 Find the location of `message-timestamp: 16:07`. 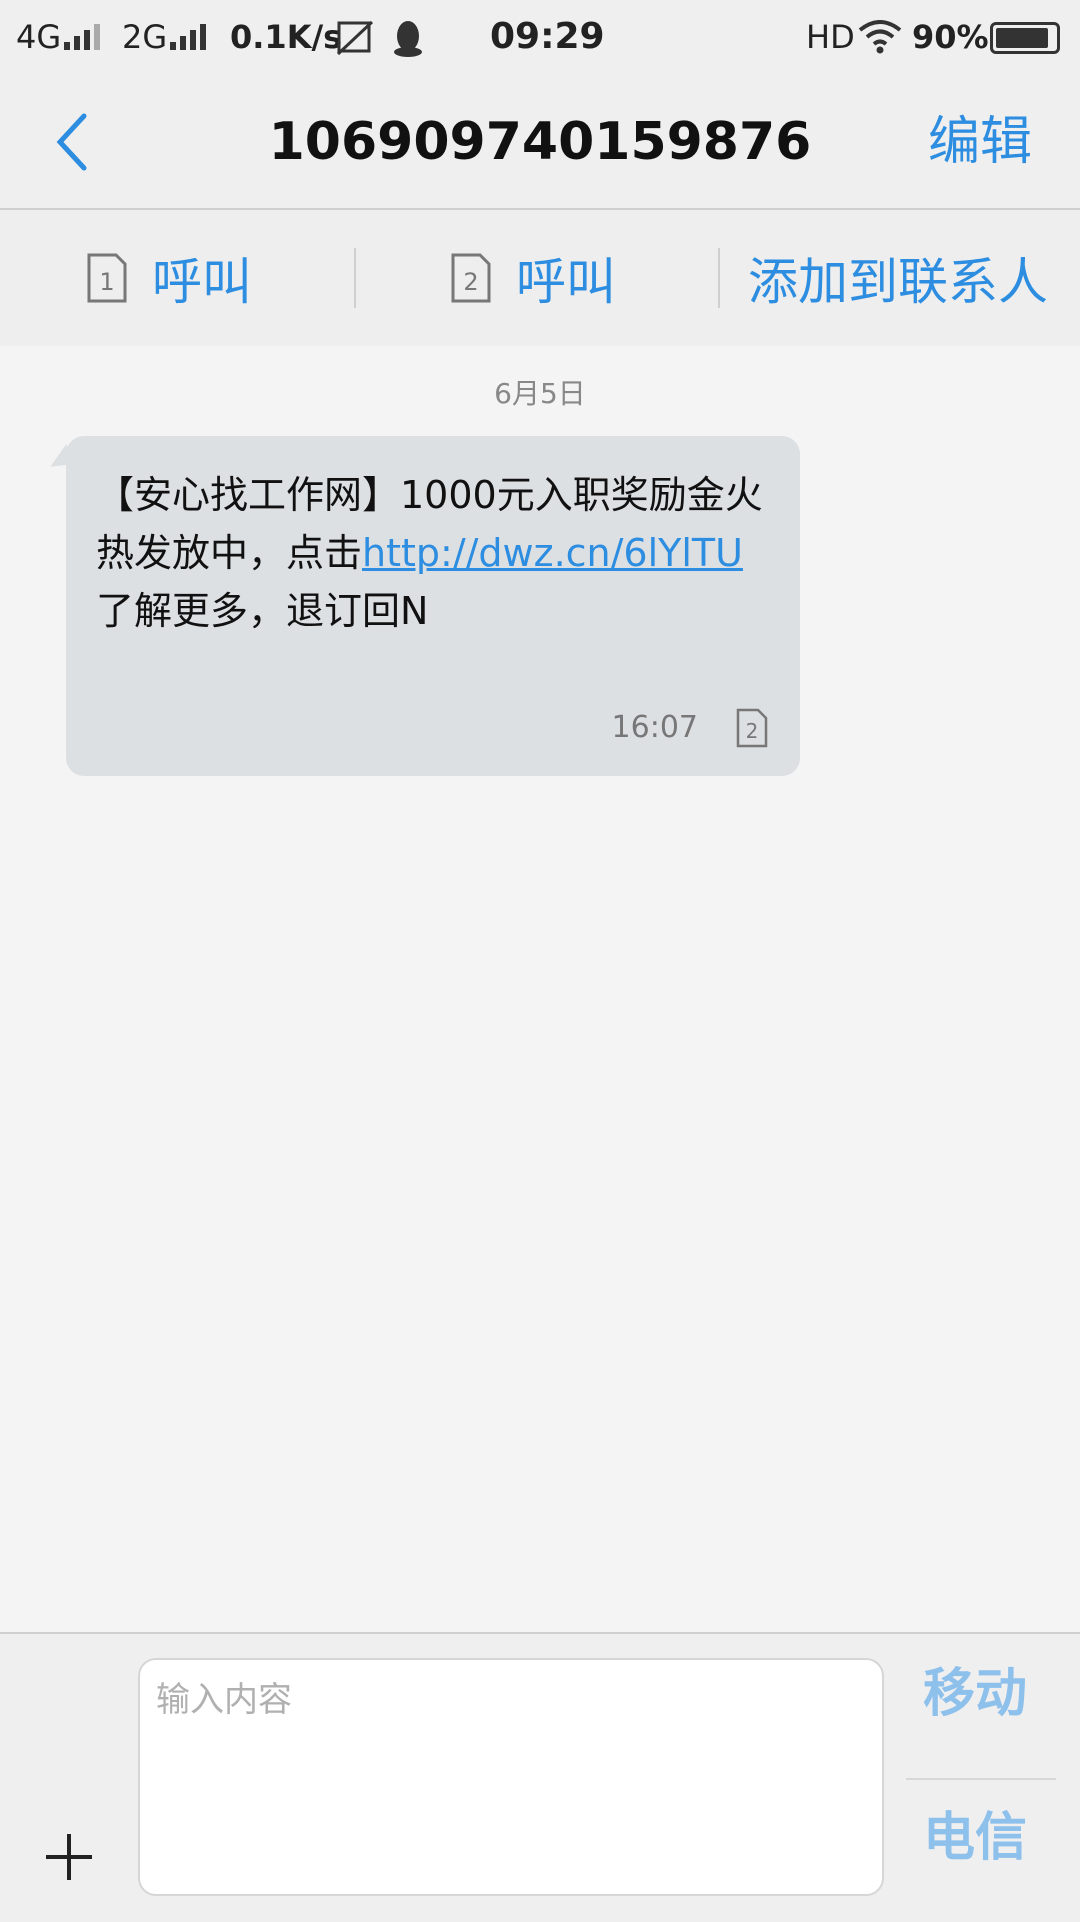

message-timestamp: 16:07 is located at coordinates (654, 727).